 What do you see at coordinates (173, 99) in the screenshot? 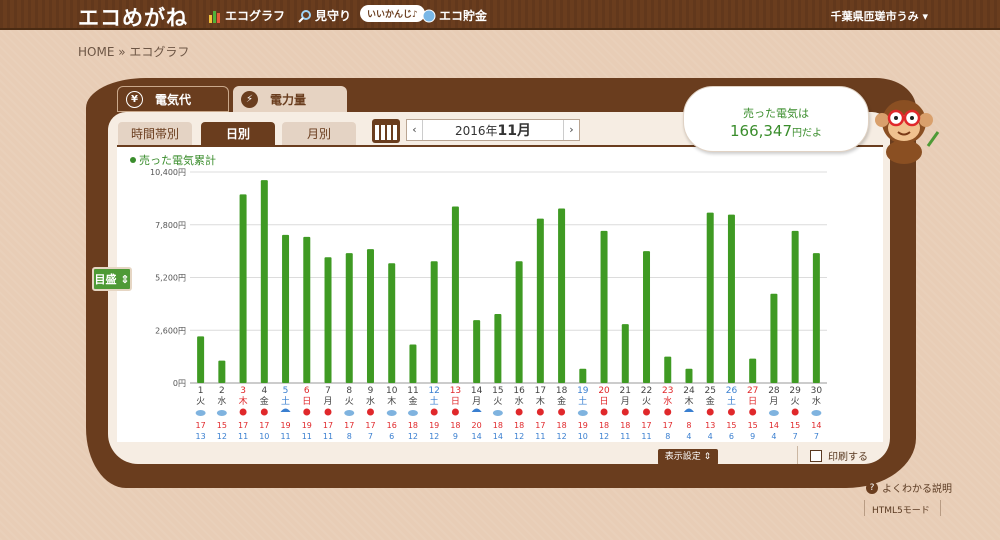
I see `tab-electricity-cost: ¥ 電気代` at bounding box center [173, 99].